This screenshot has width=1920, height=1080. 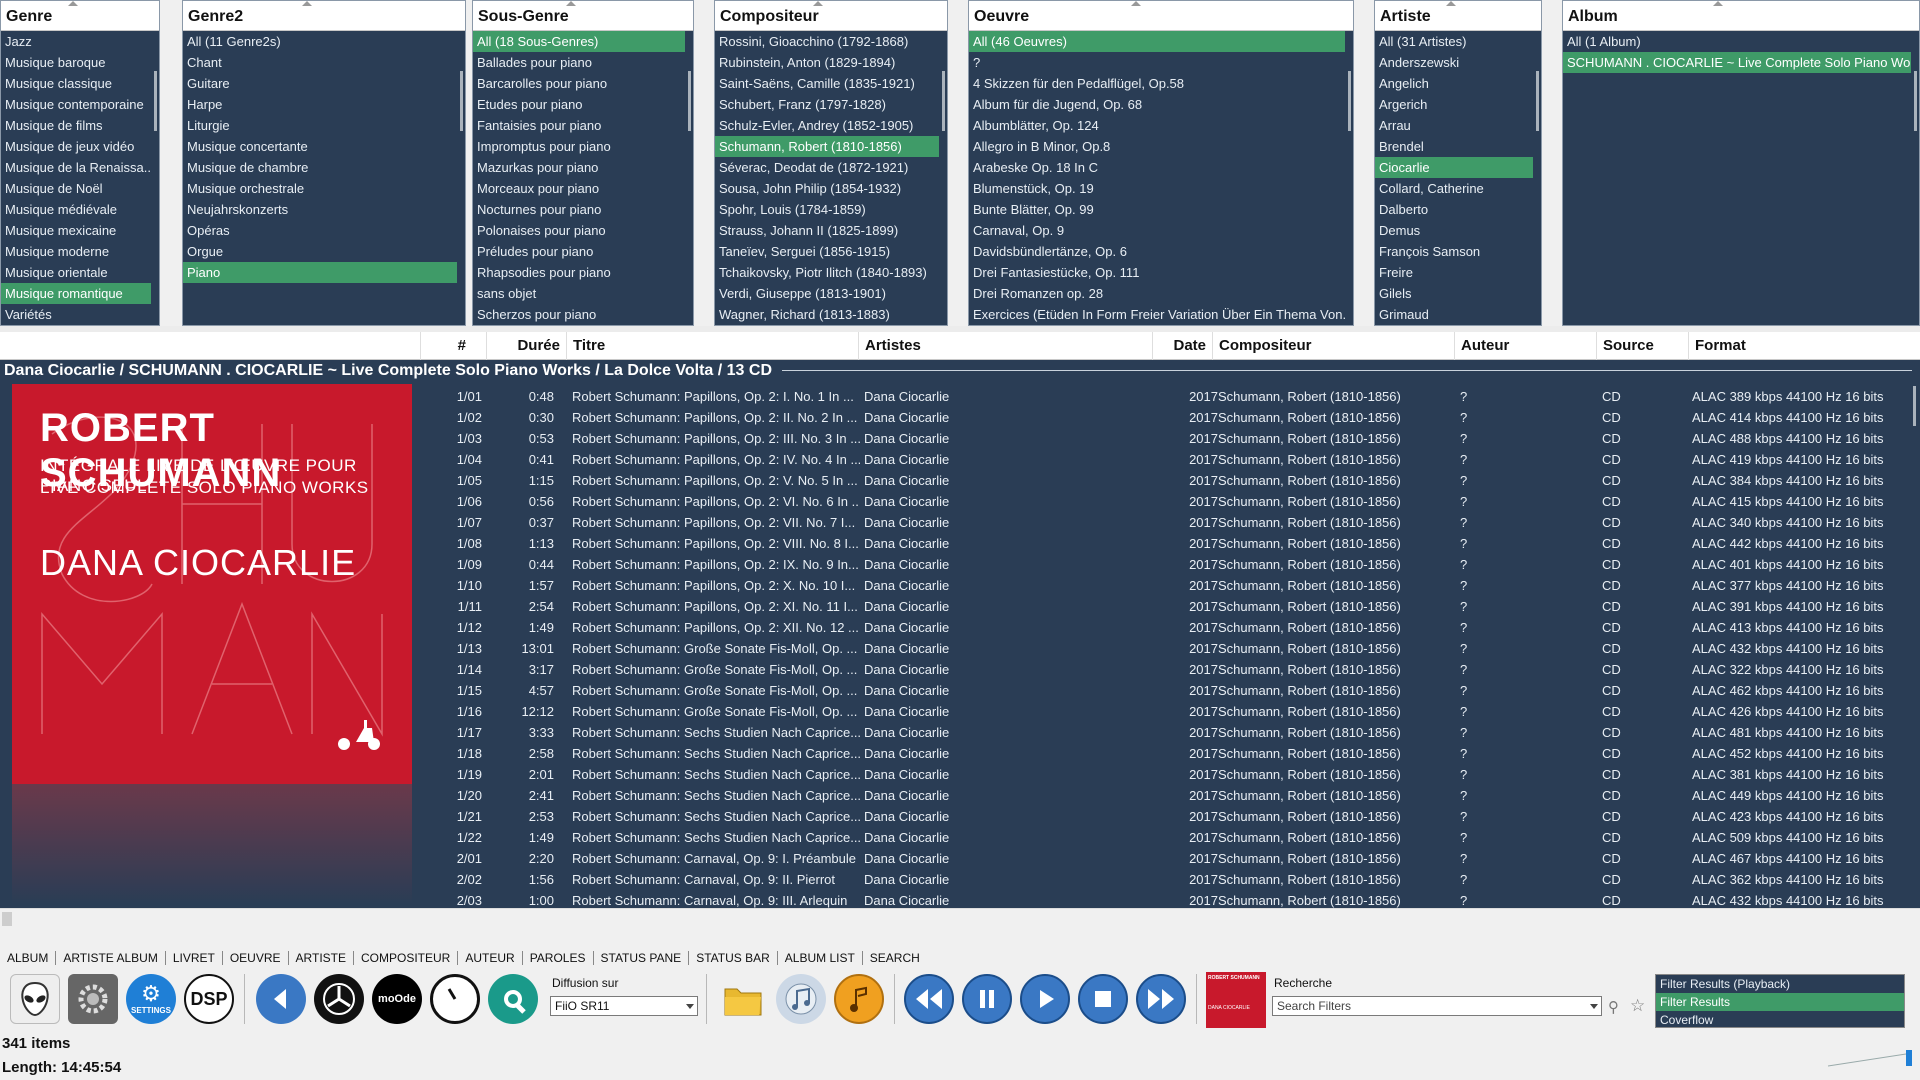 I want to click on filter-item: Taneïev, Serguei (1856-1915), so click(x=831, y=251).